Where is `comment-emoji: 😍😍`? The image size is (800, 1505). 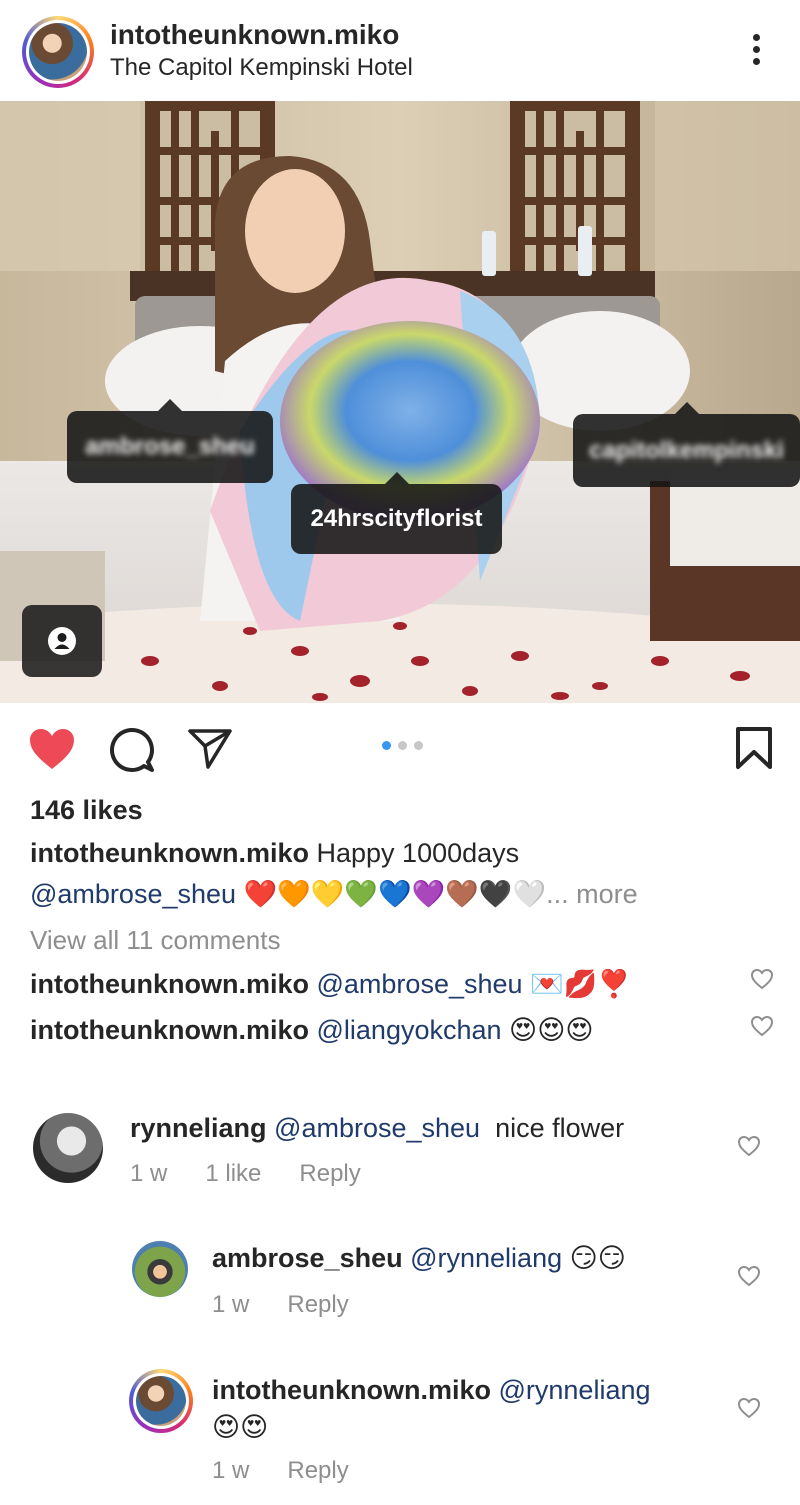
comment-emoji: 😍😍 is located at coordinates (240, 1427).